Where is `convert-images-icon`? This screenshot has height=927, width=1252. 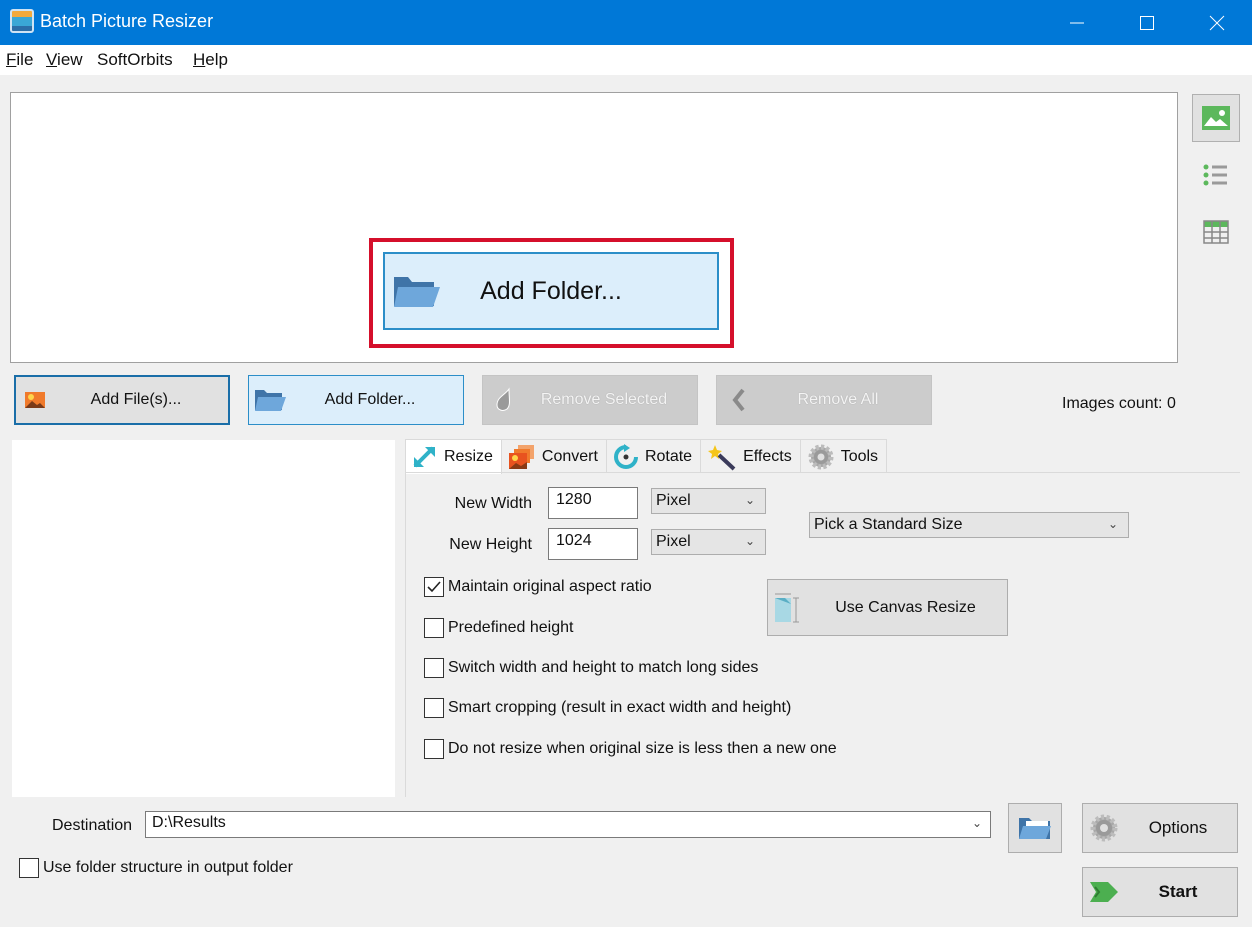
convert-images-icon is located at coordinates (521, 456).